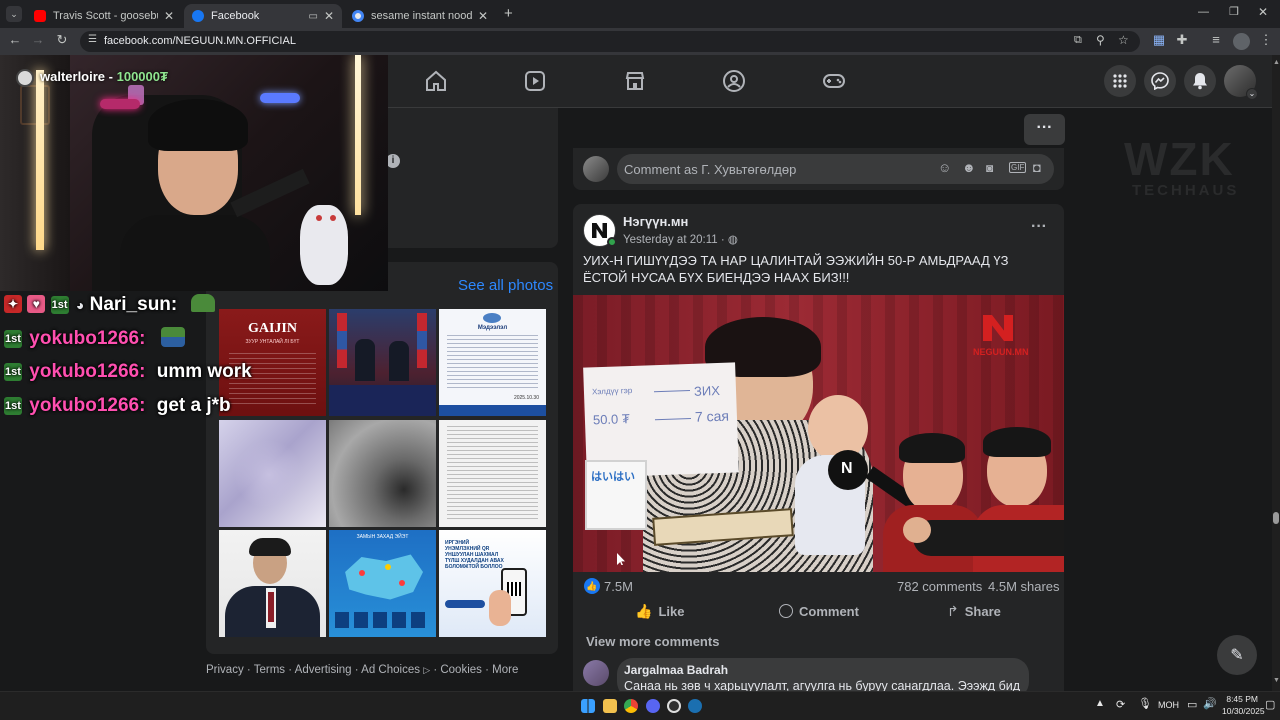  What do you see at coordinates (618, 586) in the screenshot?
I see `reaction-count: 7.5M` at bounding box center [618, 586].